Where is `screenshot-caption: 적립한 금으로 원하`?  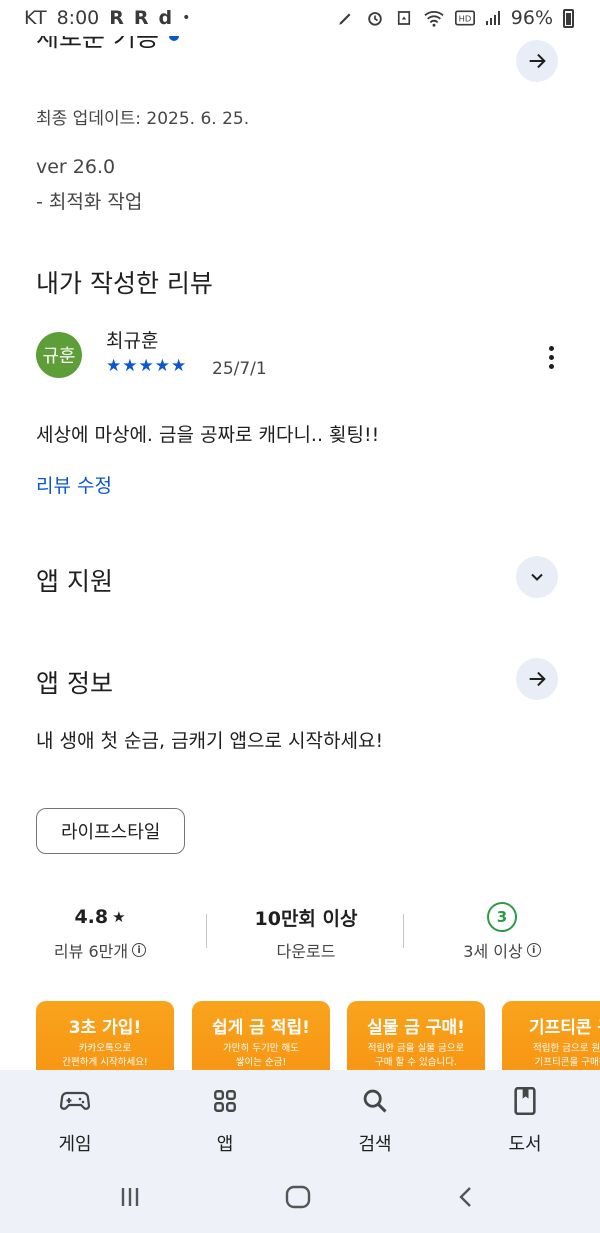 screenshot-caption: 적립한 금으로 원하 is located at coordinates (566, 1048).